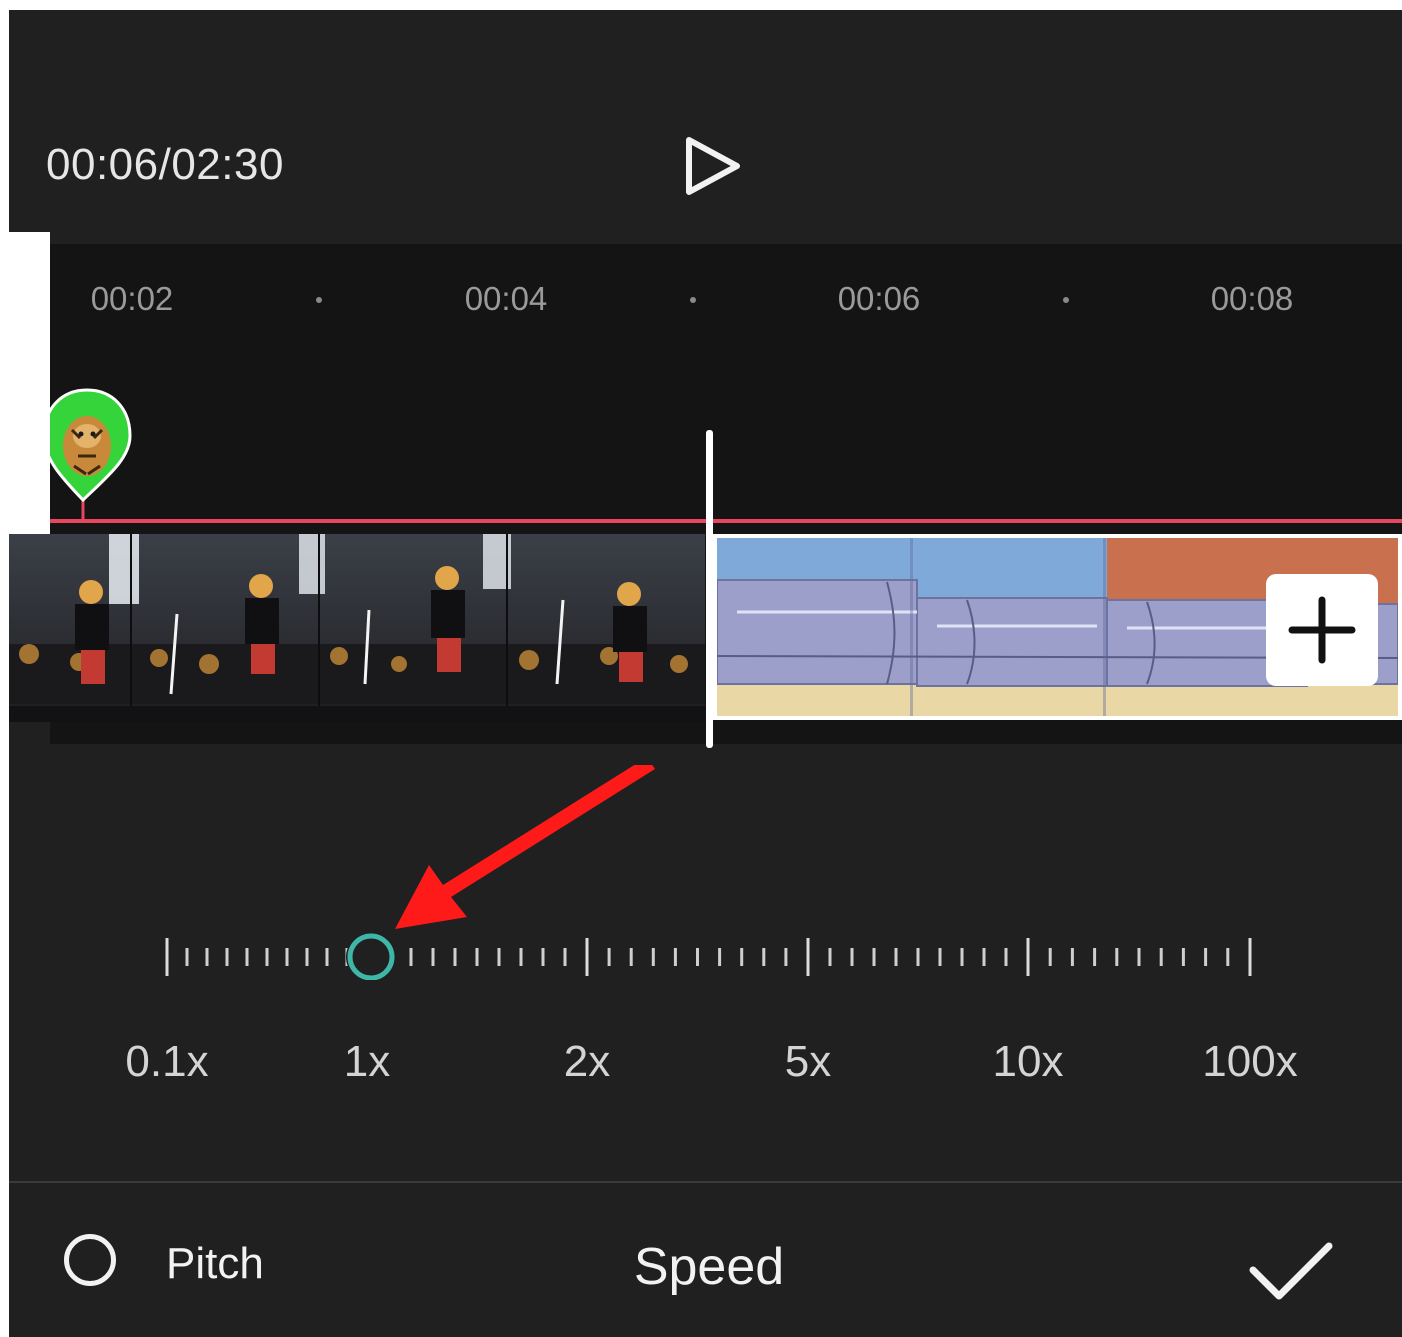 The image size is (1402, 1337). What do you see at coordinates (167, 1061) in the screenshot?
I see `speed-label: 0.1x` at bounding box center [167, 1061].